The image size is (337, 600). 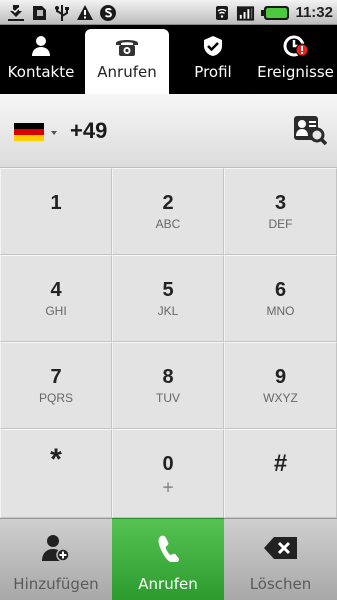 I want to click on key-0: 0 +, so click(x=168, y=473).